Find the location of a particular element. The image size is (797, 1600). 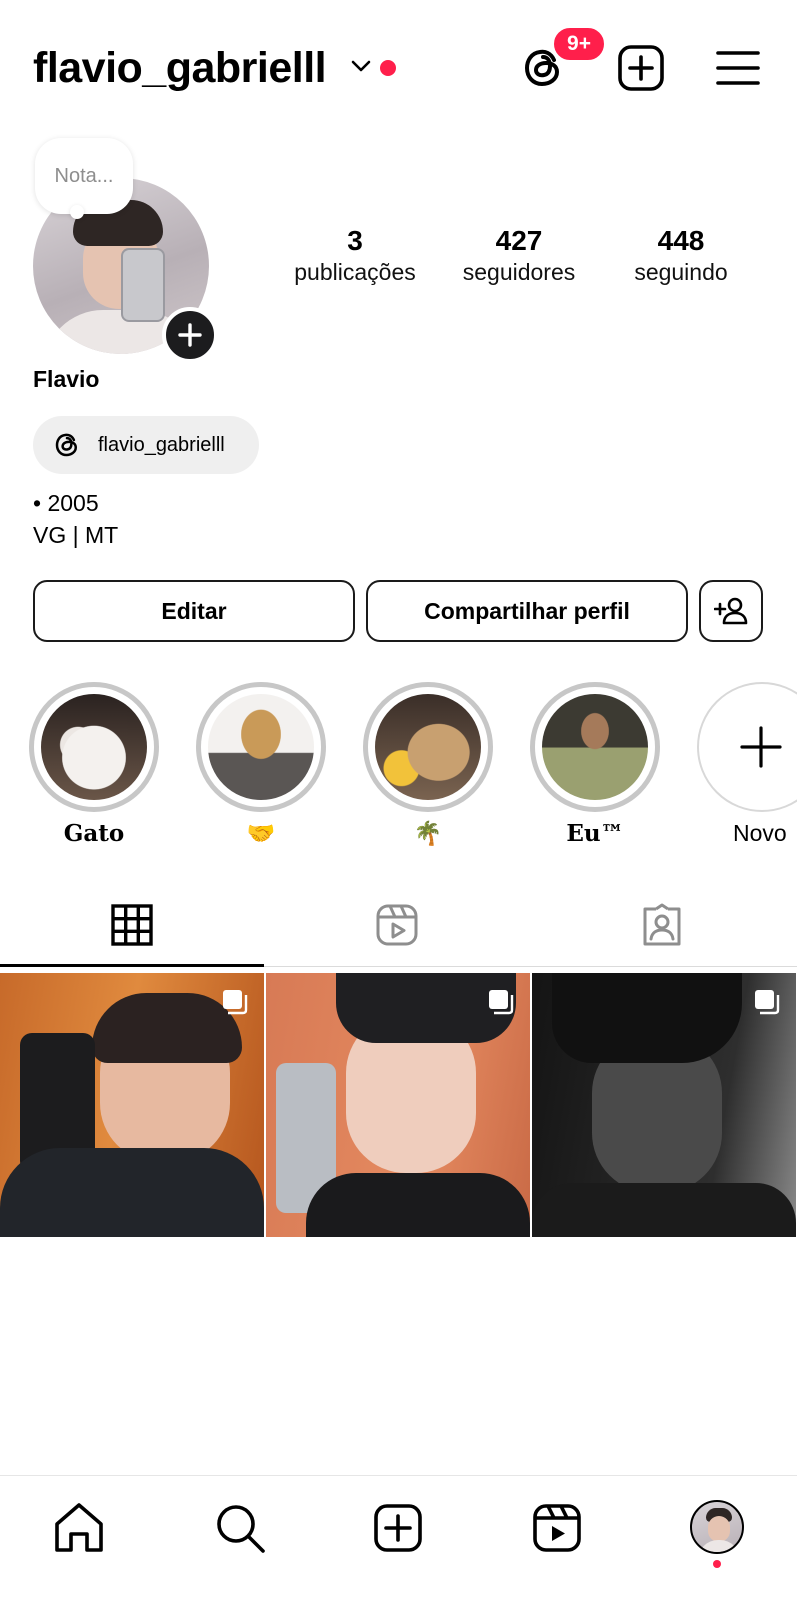

home-icon is located at coordinates (79, 1528).